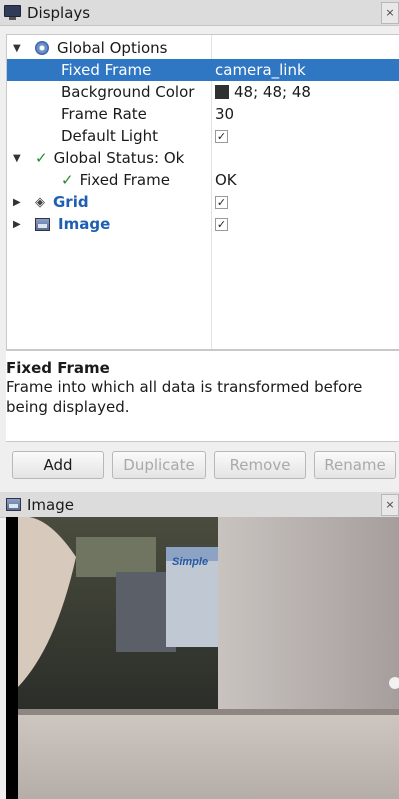 This screenshot has height=799, width=399. I want to click on tree-row-default-light: Default Light ✓, so click(203, 136).